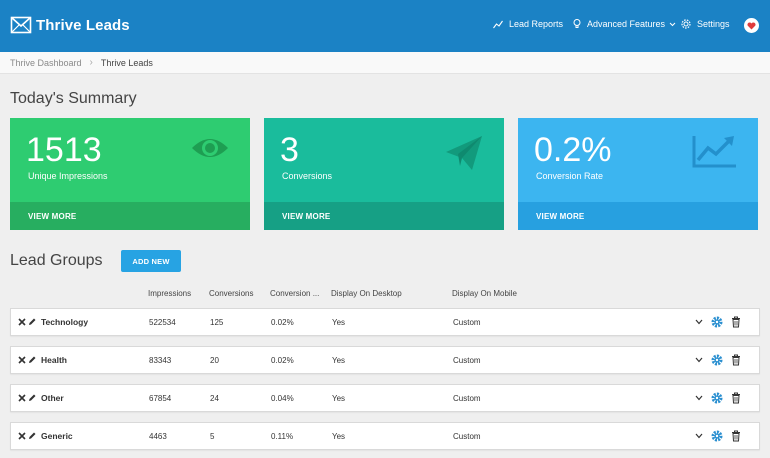  Describe the element at coordinates (484, 293) in the screenshot. I see `column-header-display-mobile: Display On Mobile` at that location.